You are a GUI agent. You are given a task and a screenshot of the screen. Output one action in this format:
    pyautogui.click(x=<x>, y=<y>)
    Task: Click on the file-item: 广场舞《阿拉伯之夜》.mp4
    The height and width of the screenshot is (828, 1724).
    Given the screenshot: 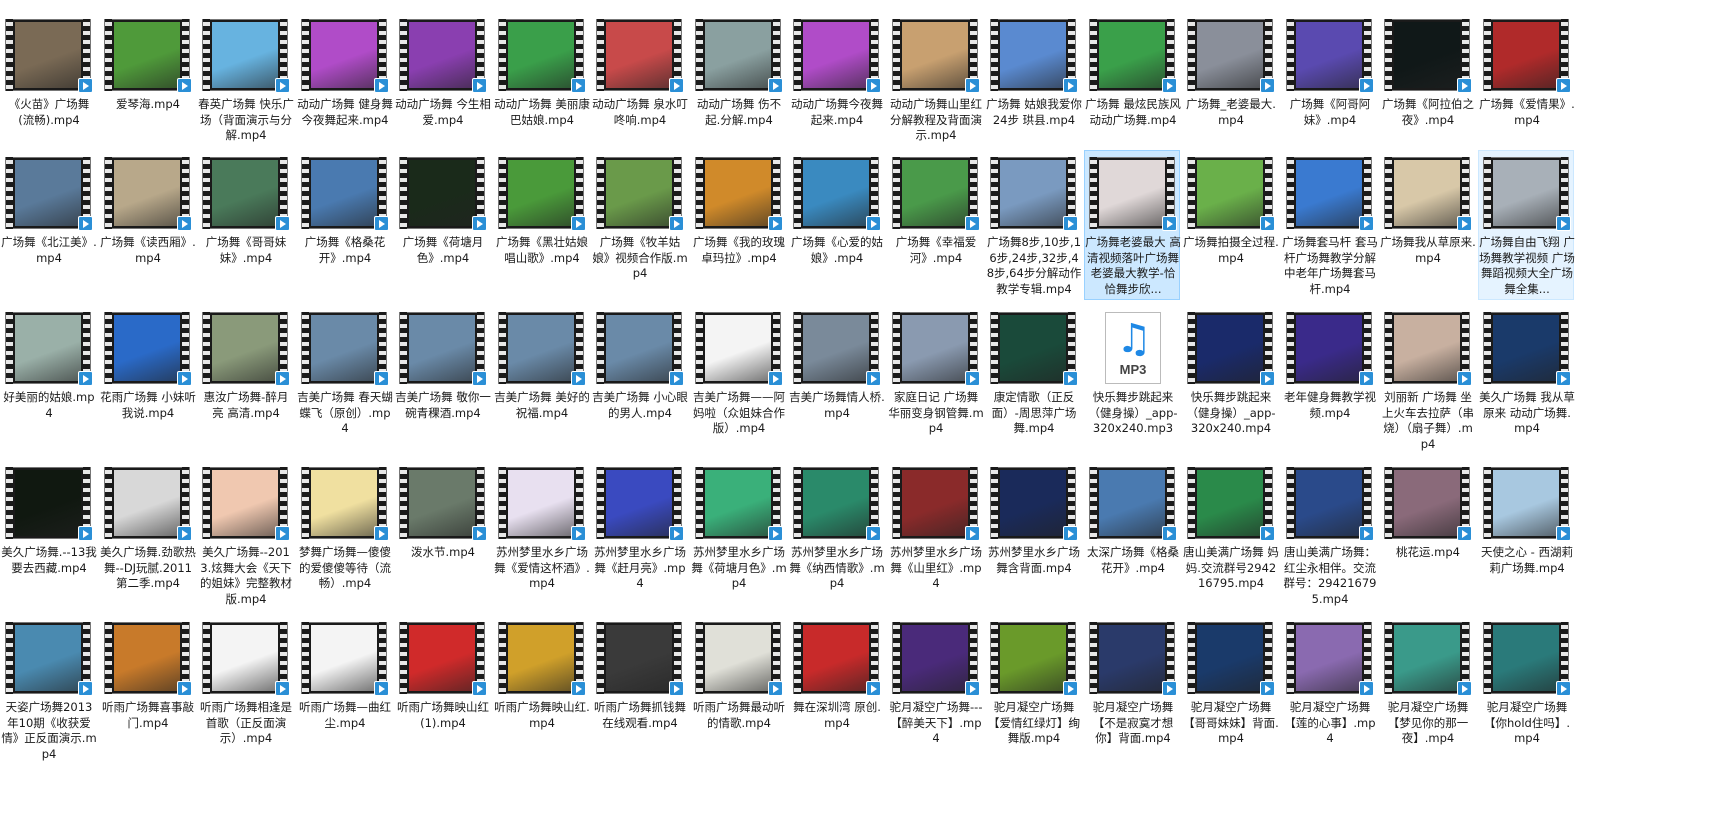 What is the action you would take?
    pyautogui.click(x=1427, y=87)
    